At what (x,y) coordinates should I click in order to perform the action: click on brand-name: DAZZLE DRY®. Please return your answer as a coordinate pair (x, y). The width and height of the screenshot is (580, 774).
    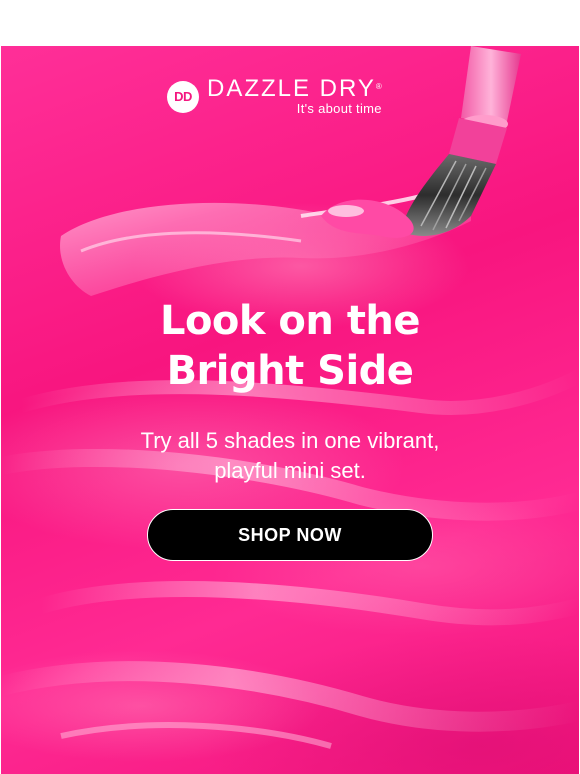
    Looking at the image, I should click on (294, 89).